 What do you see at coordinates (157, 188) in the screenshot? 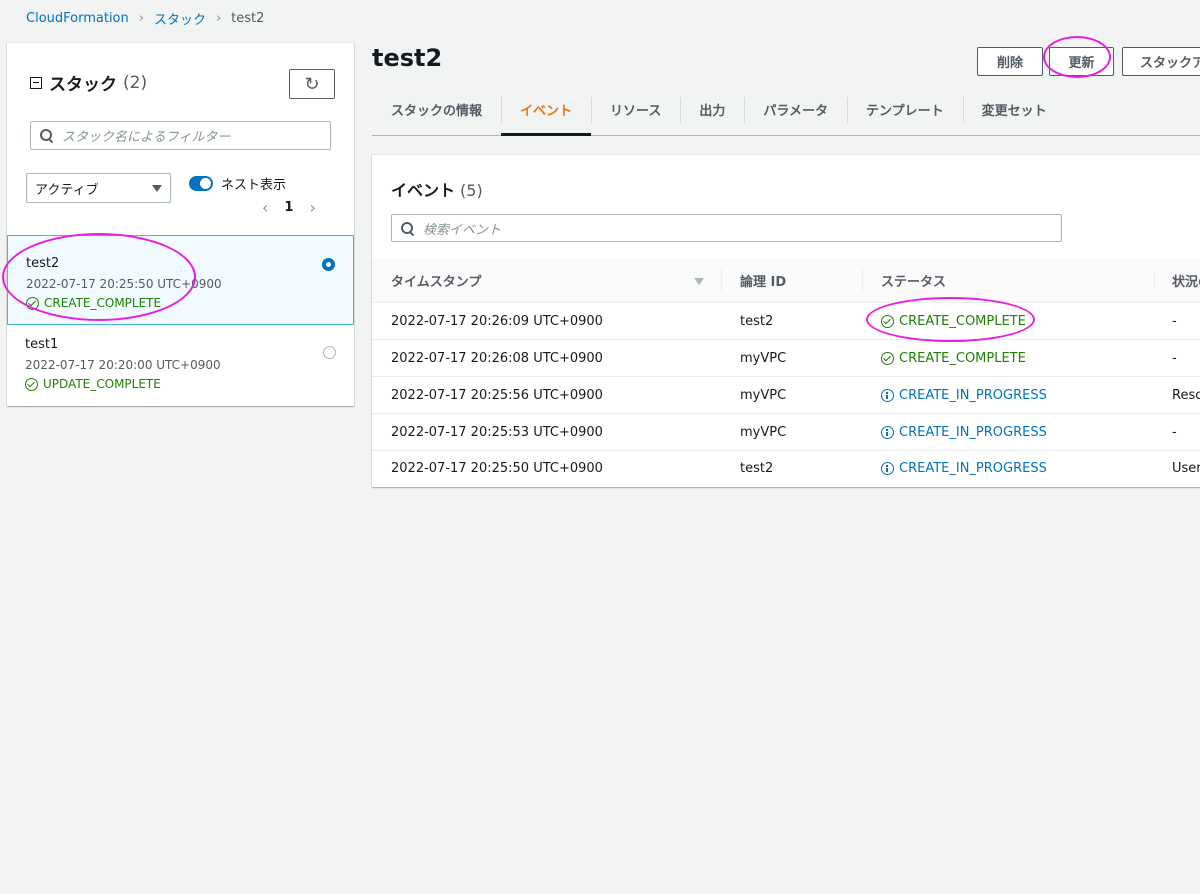
I see `caret-down-icon` at bounding box center [157, 188].